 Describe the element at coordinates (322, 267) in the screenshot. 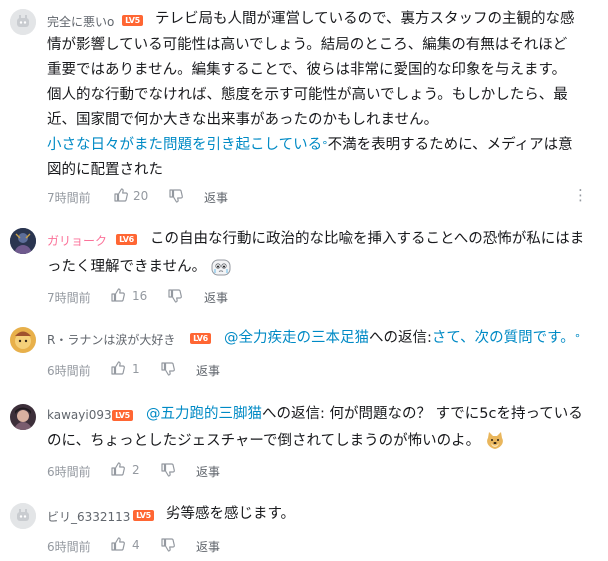

I see `comment-text-body: ったく理解できません。` at that location.